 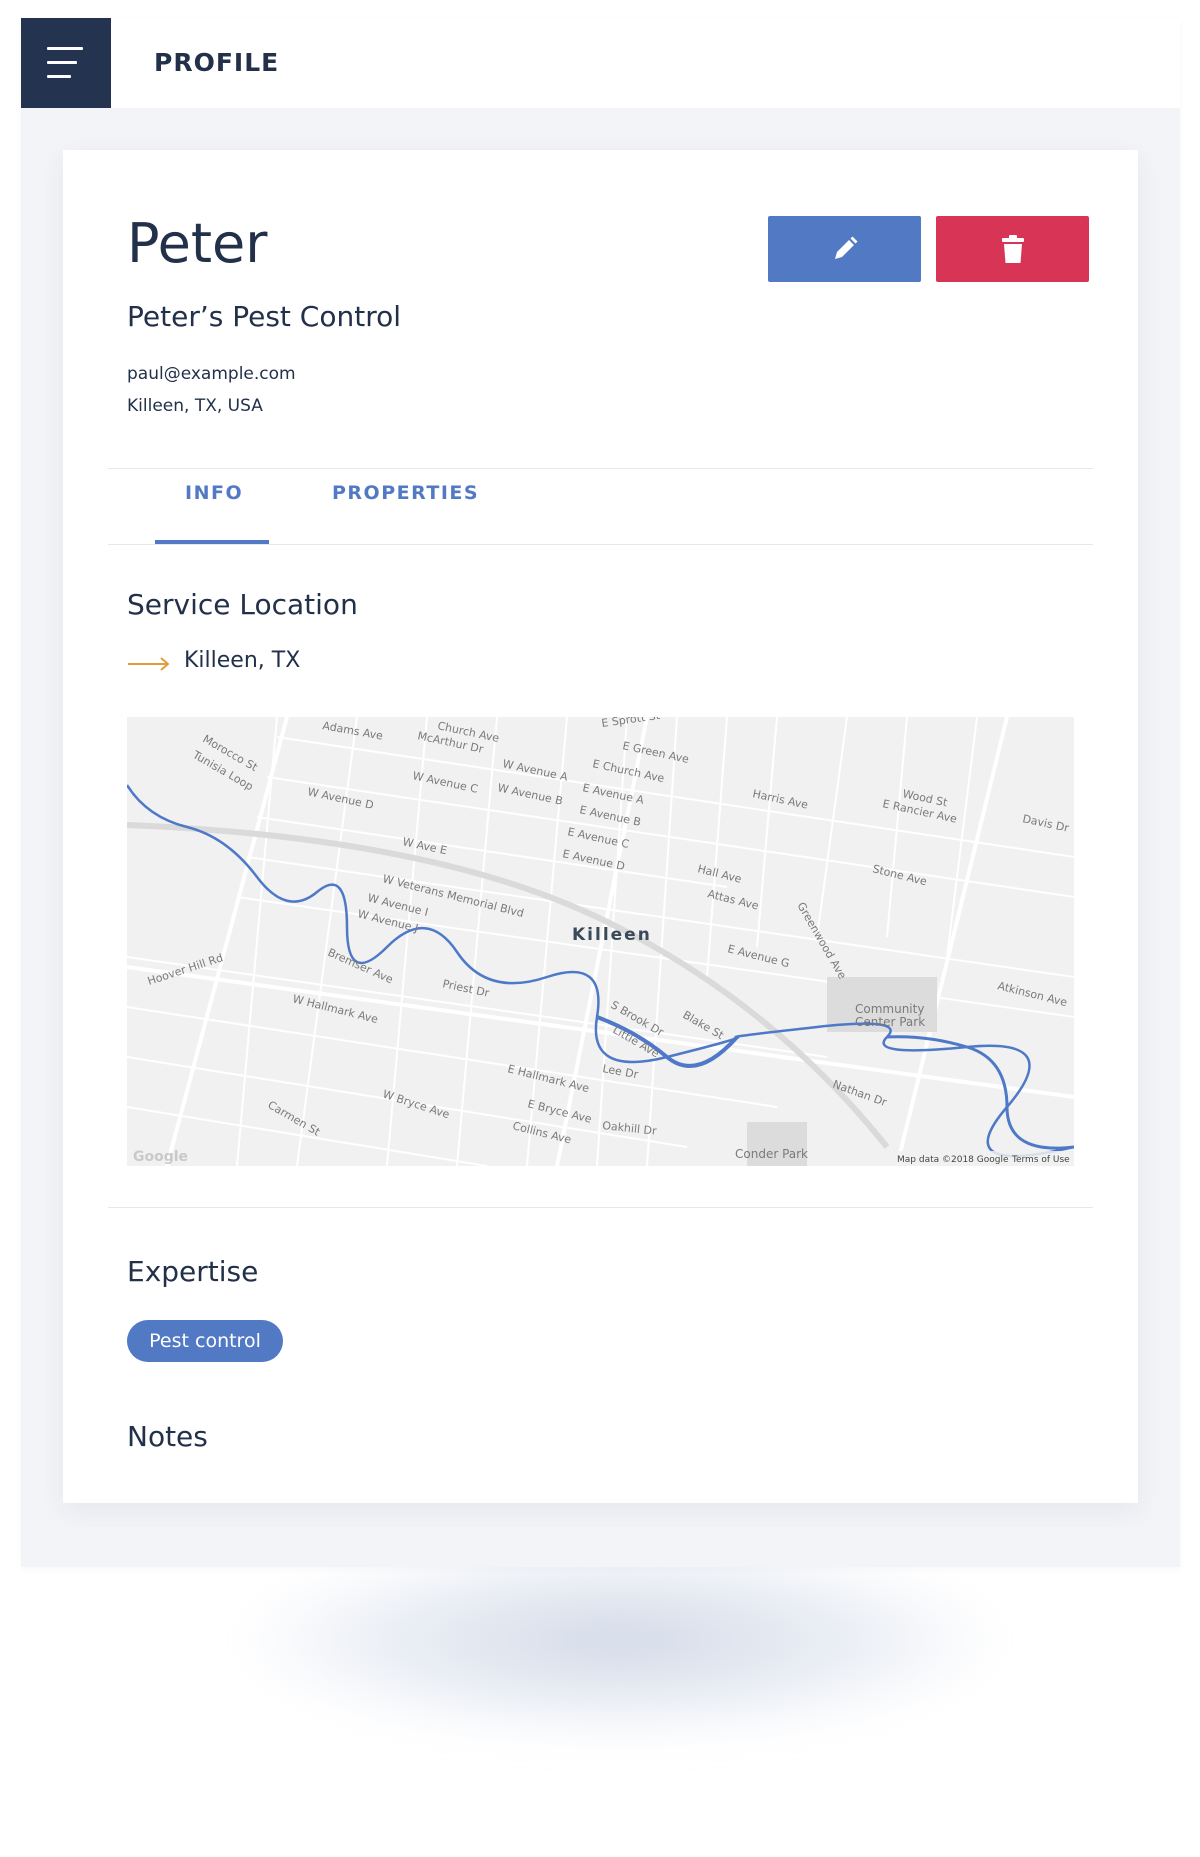 What do you see at coordinates (600, 1207) in the screenshot?
I see `map-divider` at bounding box center [600, 1207].